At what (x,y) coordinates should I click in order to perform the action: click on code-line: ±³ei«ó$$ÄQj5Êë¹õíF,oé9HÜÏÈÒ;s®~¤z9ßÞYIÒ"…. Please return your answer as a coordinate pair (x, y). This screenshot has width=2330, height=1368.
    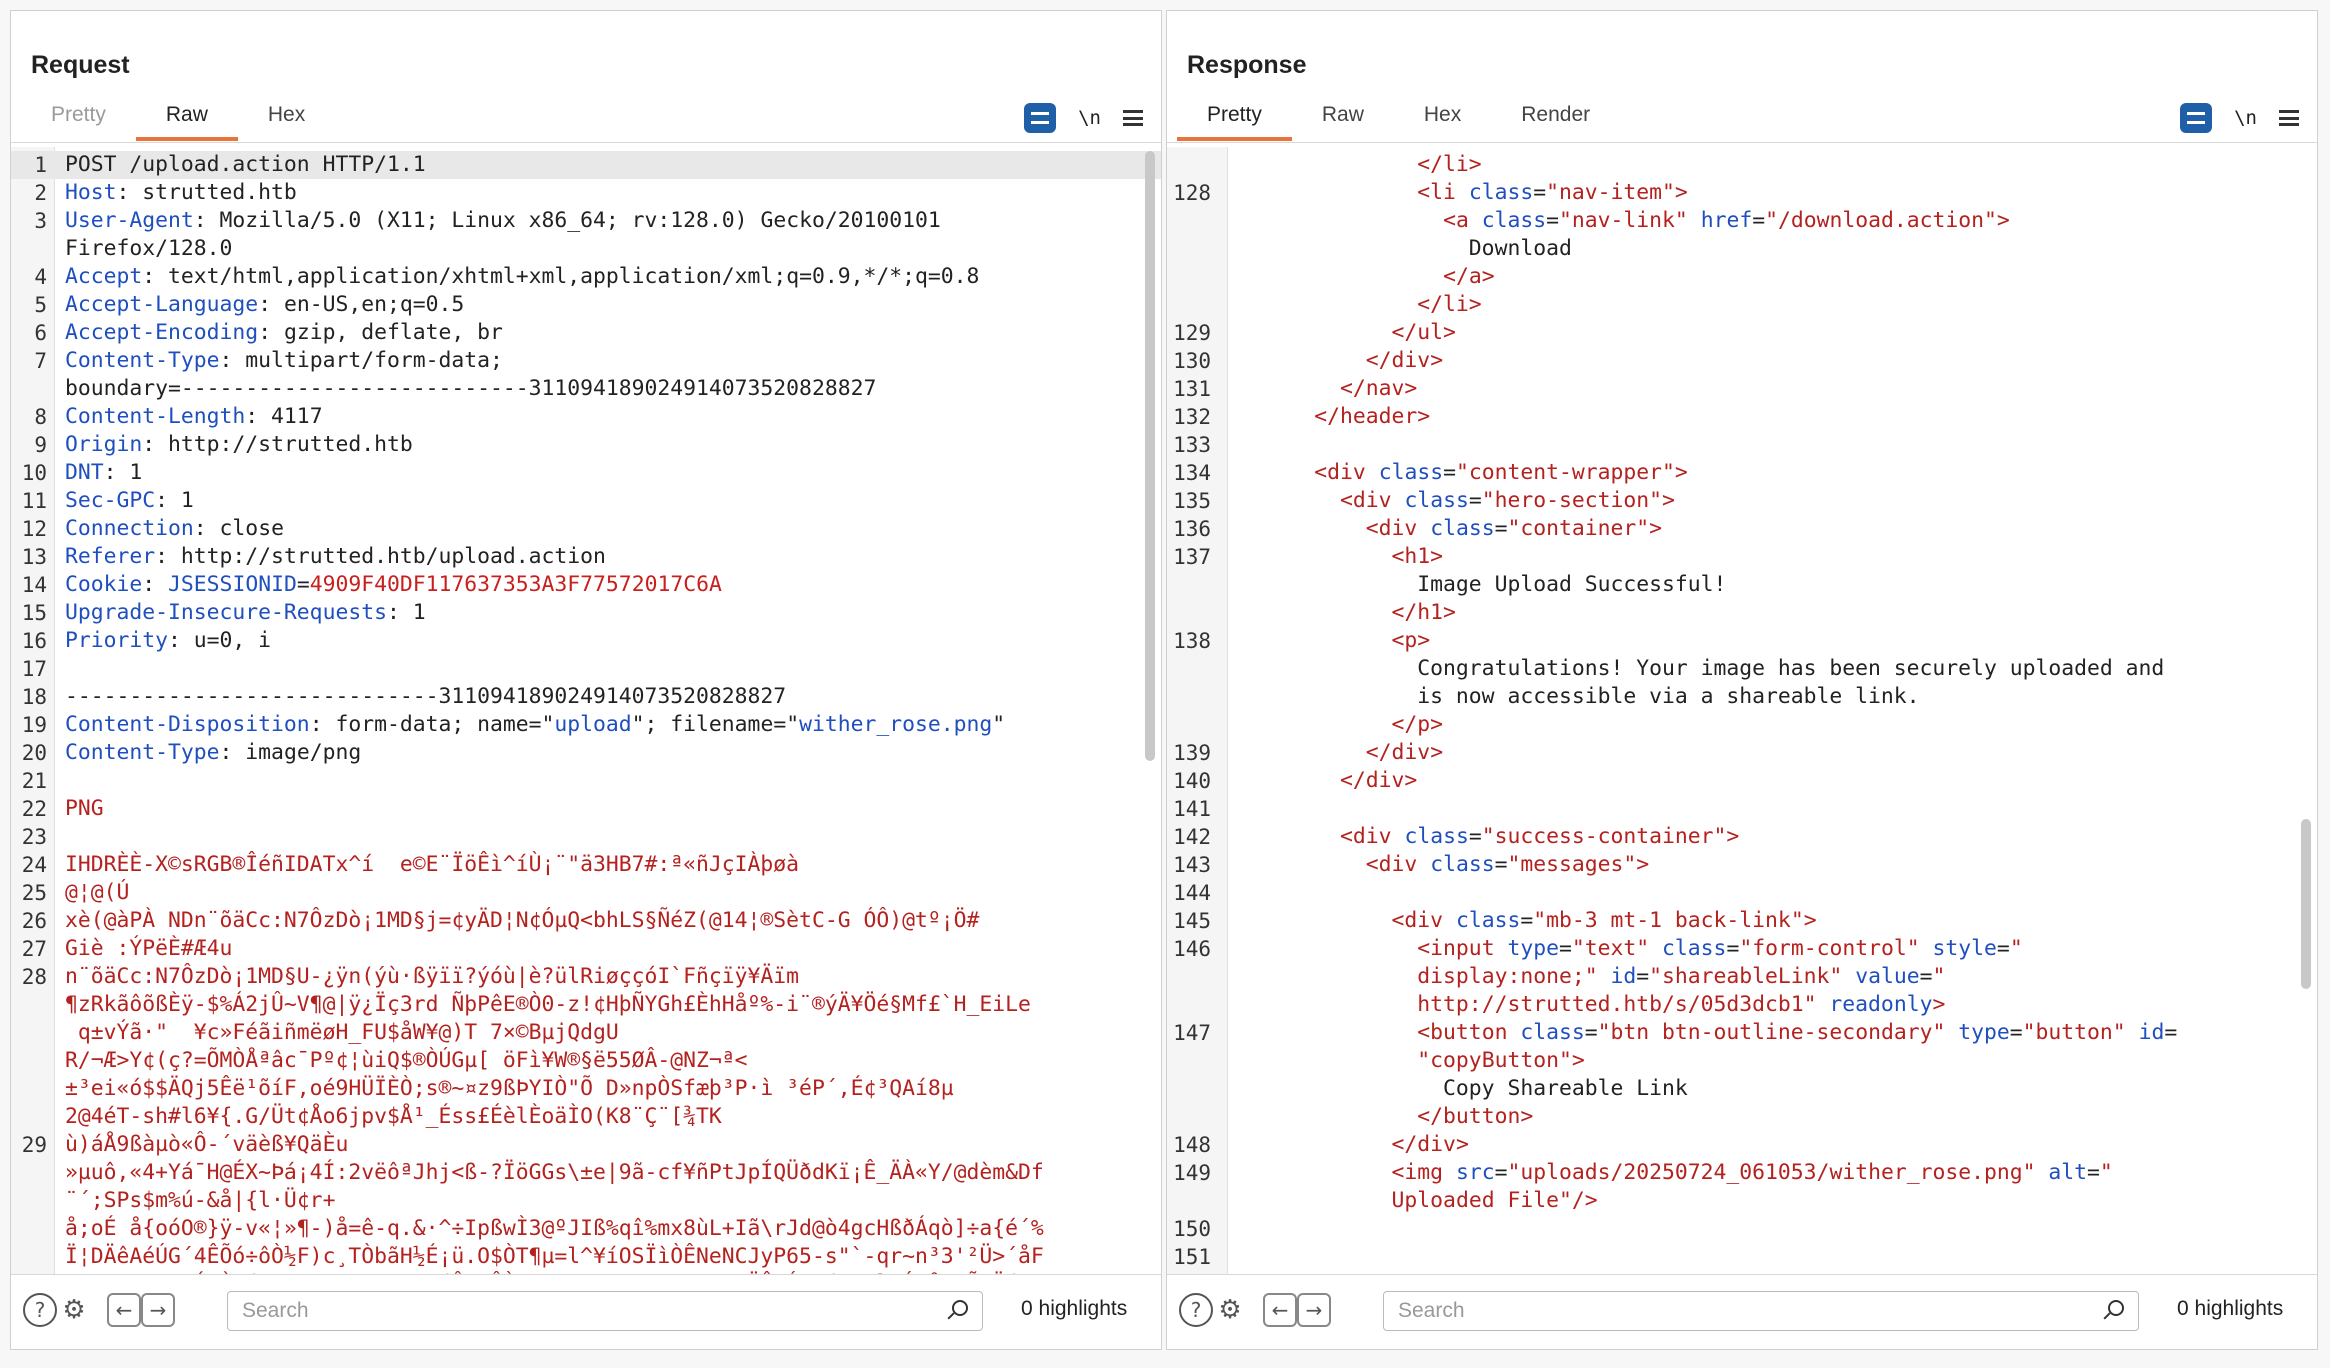
    Looking at the image, I should click on (586, 1089).